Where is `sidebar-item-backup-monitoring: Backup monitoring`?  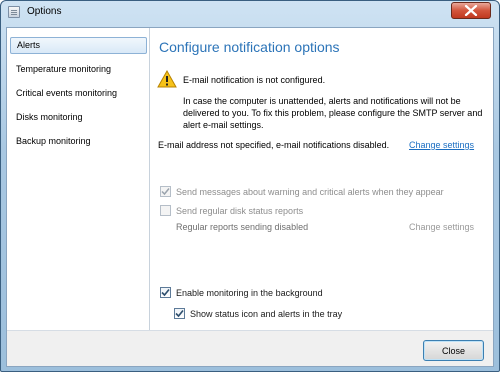 sidebar-item-backup-monitoring: Backup monitoring is located at coordinates (78, 141).